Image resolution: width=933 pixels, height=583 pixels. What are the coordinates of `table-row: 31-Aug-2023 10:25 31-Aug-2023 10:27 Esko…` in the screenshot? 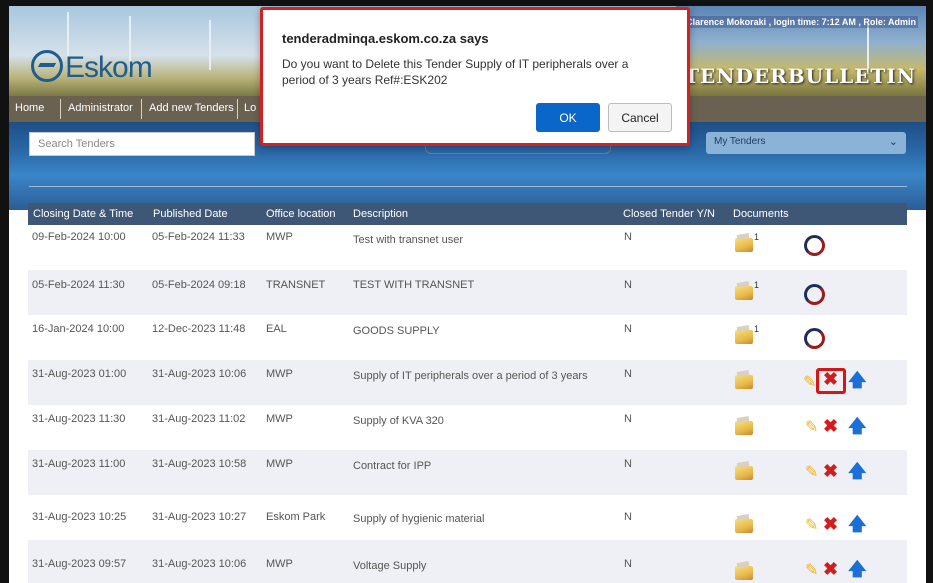 It's located at (467, 517).